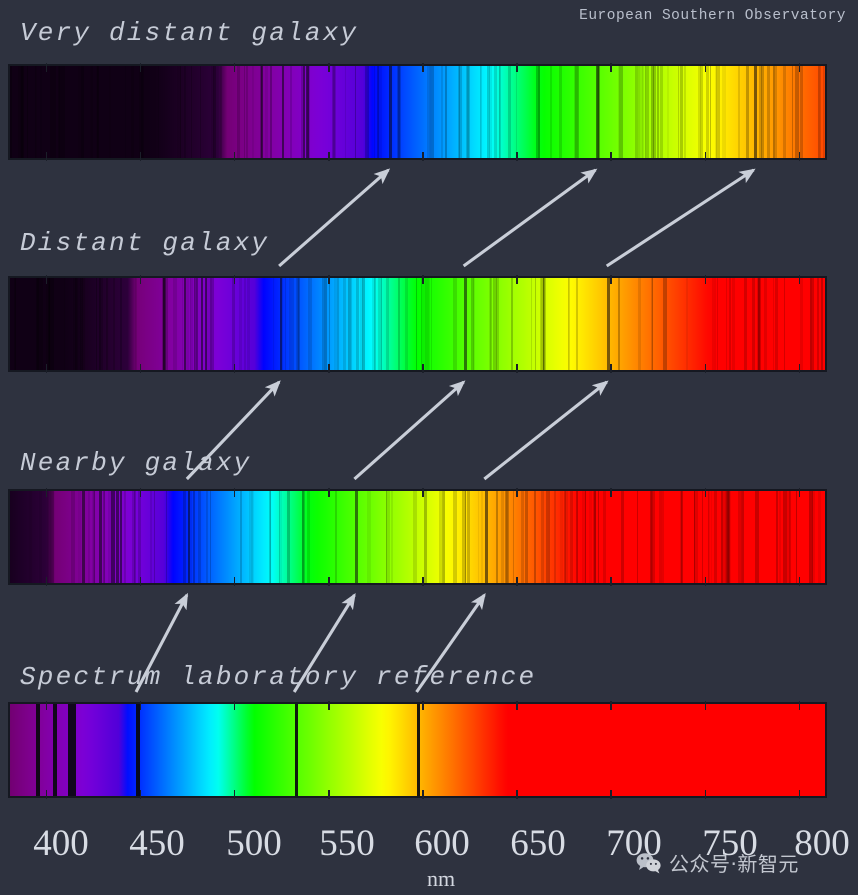 Image resolution: width=858 pixels, height=895 pixels. What do you see at coordinates (61, 843) in the screenshot?
I see `axis-tick-400: 400` at bounding box center [61, 843].